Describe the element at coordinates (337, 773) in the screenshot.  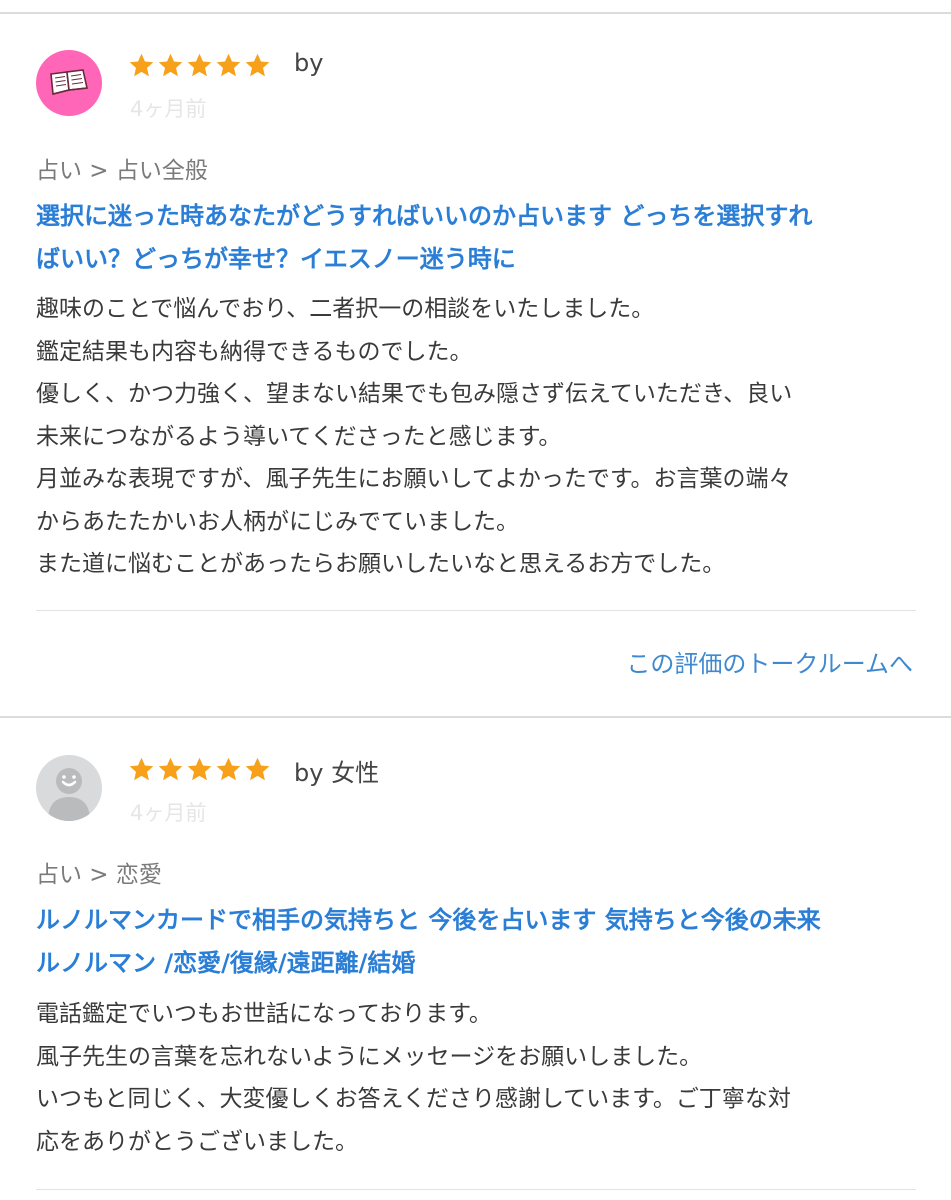
I see `reviewer-name: by 女性` at that location.